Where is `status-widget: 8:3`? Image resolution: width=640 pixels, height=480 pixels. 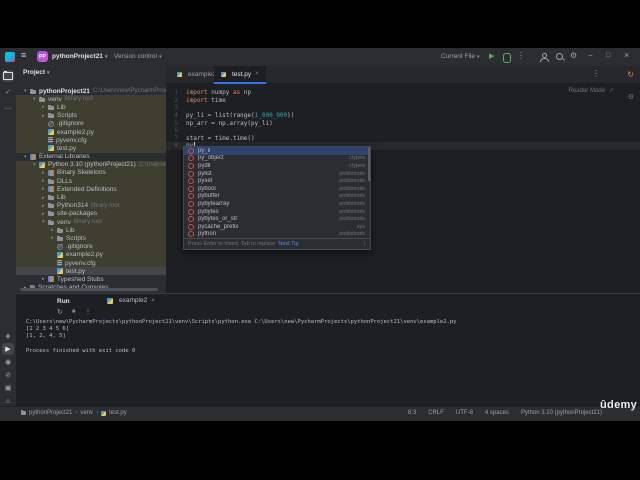 status-widget: 8:3 is located at coordinates (412, 413).